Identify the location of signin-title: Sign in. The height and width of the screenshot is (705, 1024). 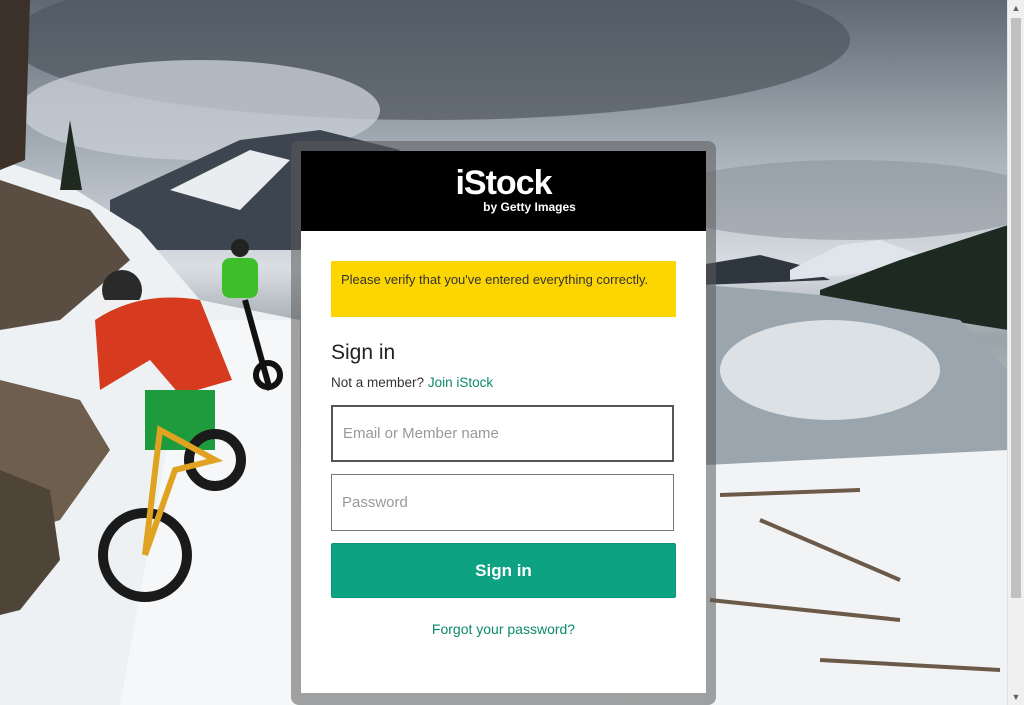
(363, 352).